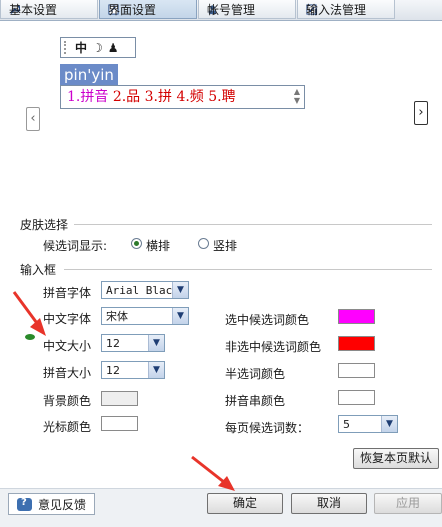  Describe the element at coordinates (30, 337) in the screenshot. I see `green-mark-icon` at that location.